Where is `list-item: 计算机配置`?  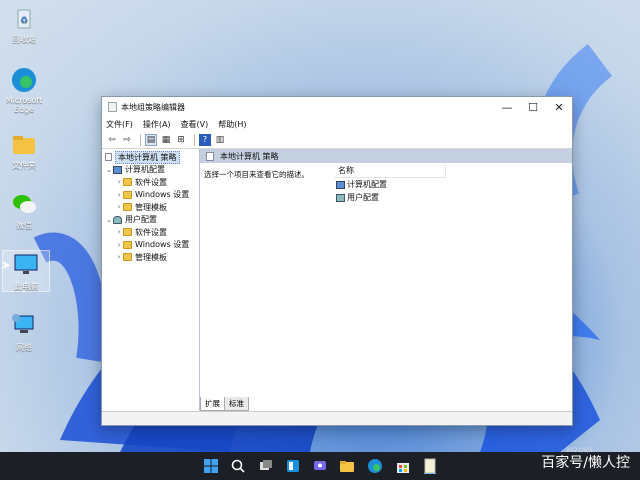 list-item: 计算机配置 is located at coordinates (389, 184).